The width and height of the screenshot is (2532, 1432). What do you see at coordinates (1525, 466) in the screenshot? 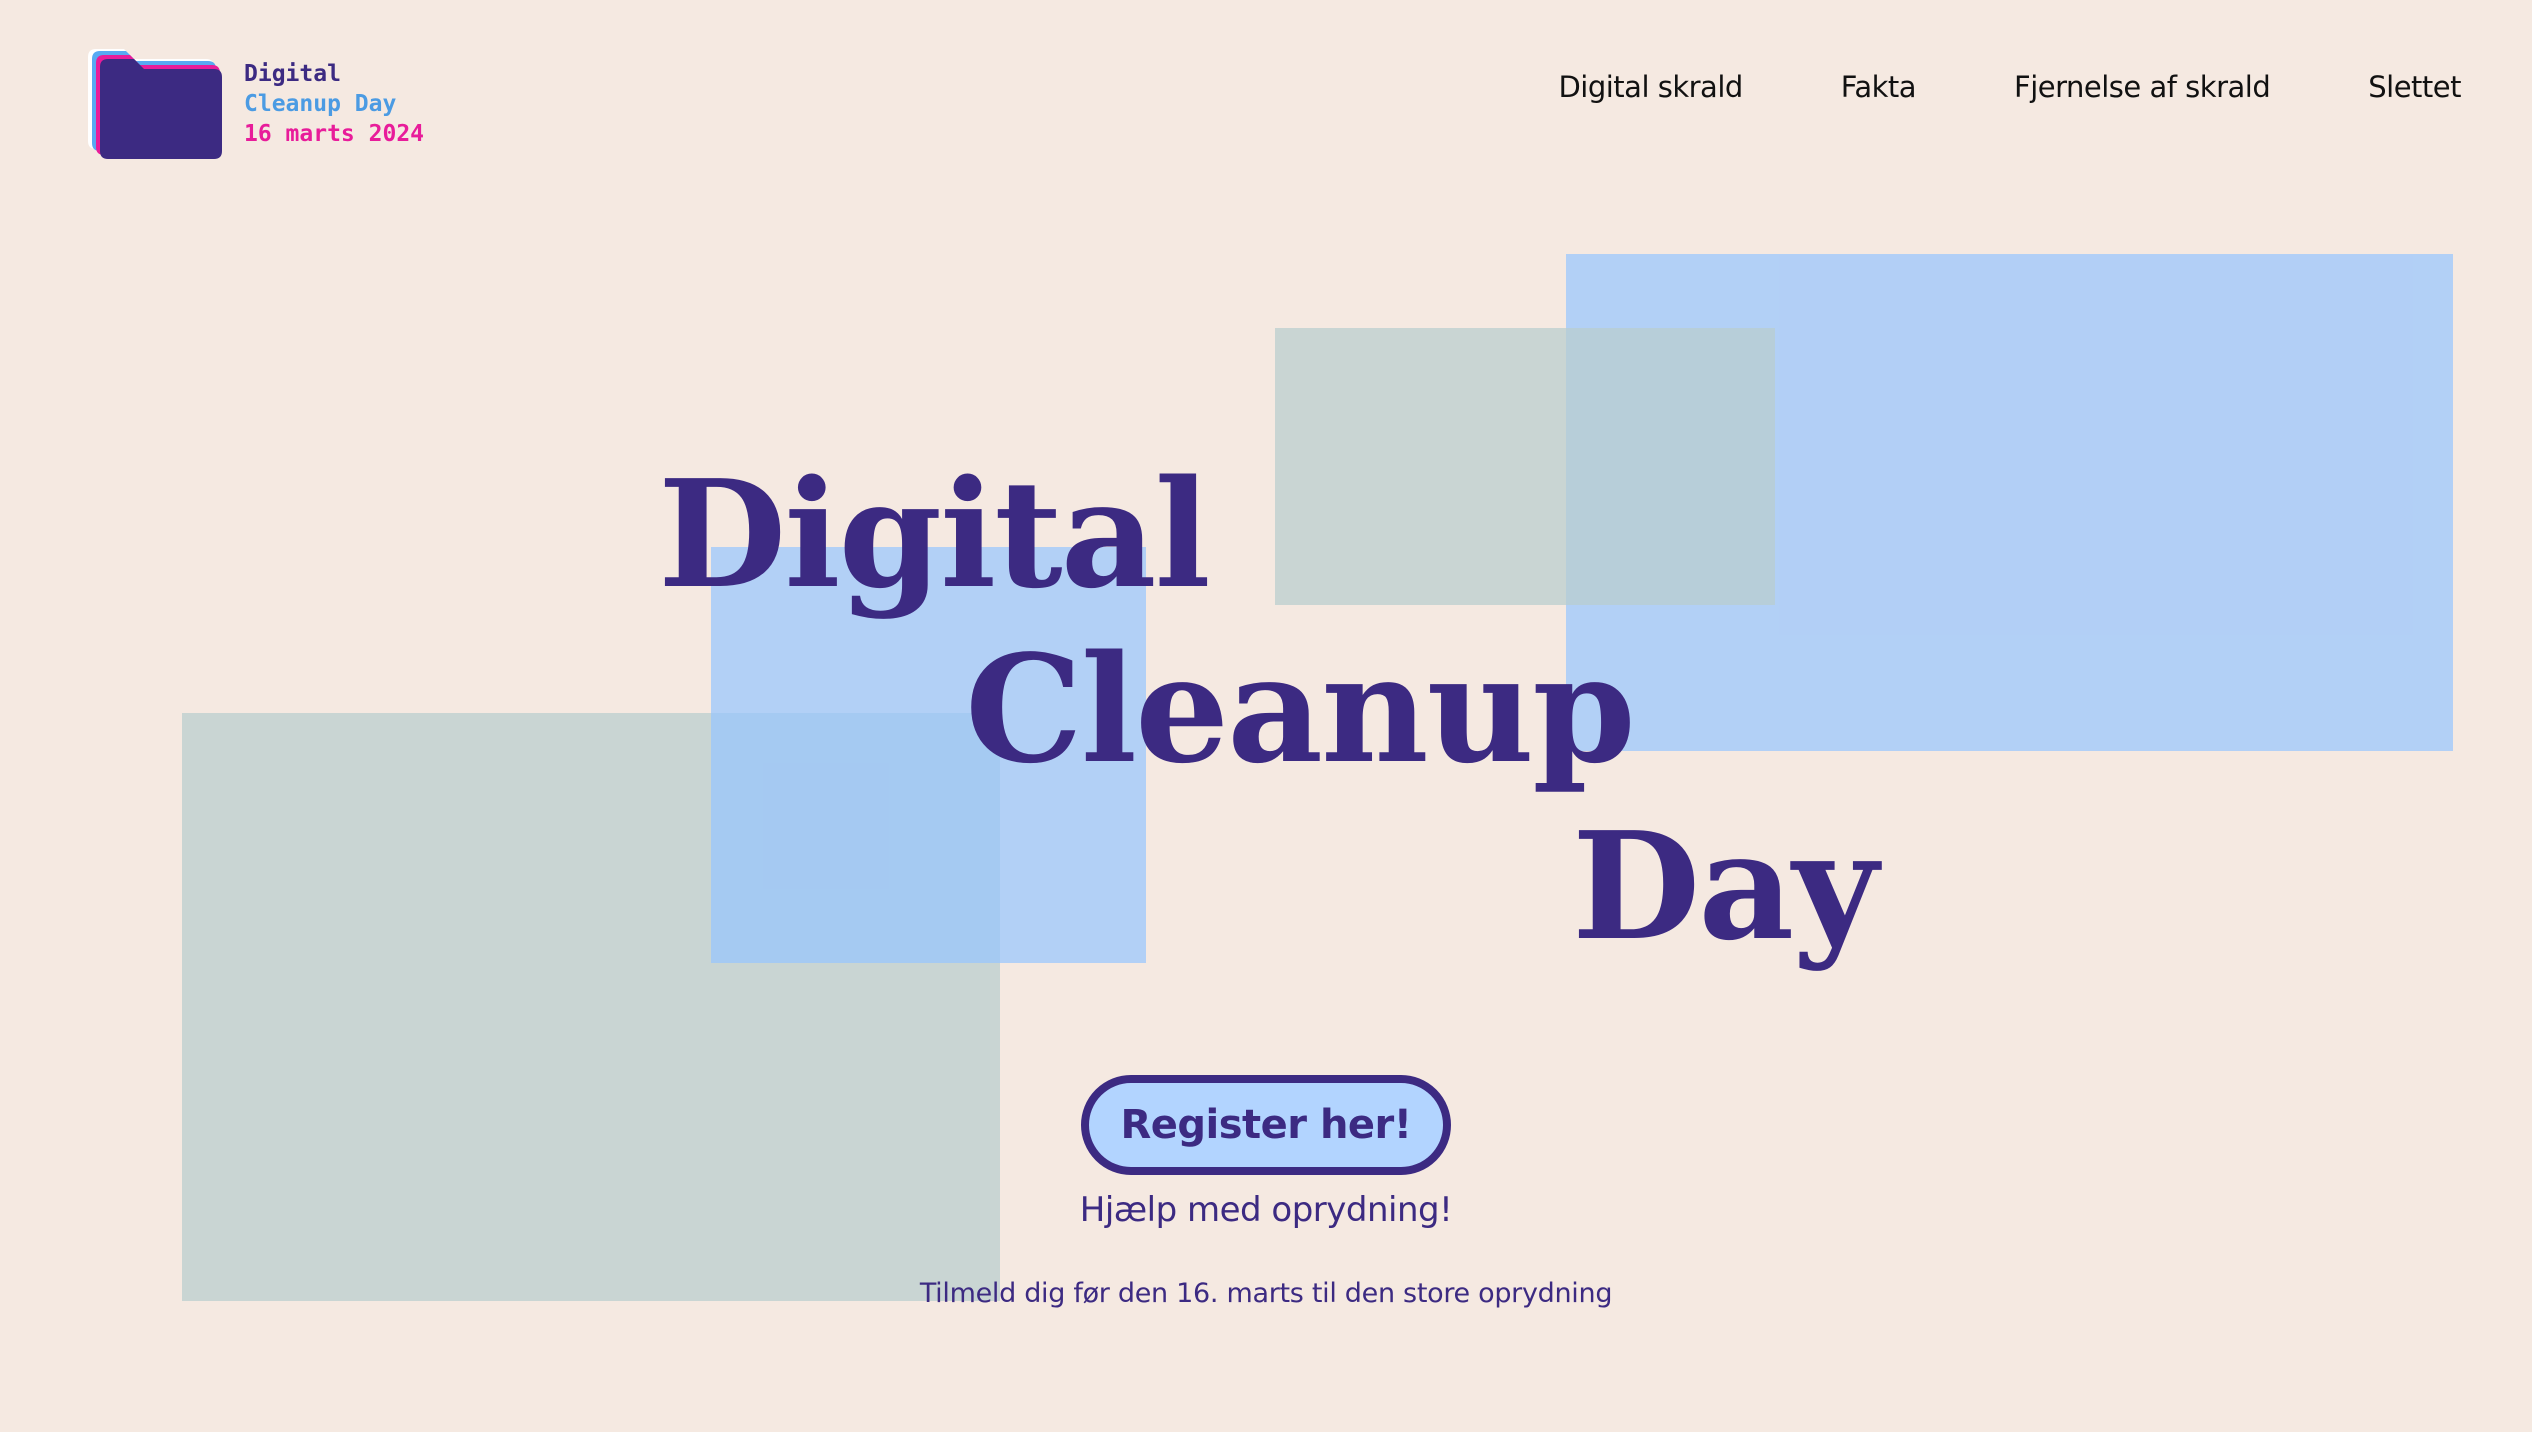
I see `decor-block-gray-top` at bounding box center [1525, 466].